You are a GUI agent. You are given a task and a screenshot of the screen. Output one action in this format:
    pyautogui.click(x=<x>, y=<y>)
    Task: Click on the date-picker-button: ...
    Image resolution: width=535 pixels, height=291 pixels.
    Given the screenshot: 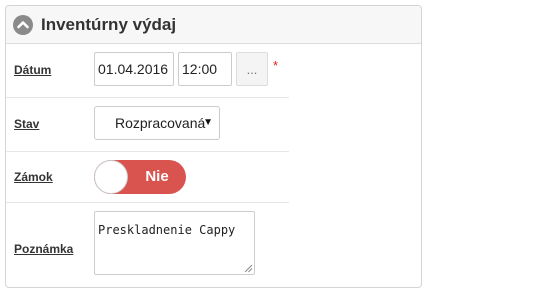 What is the action you would take?
    pyautogui.click(x=252, y=69)
    